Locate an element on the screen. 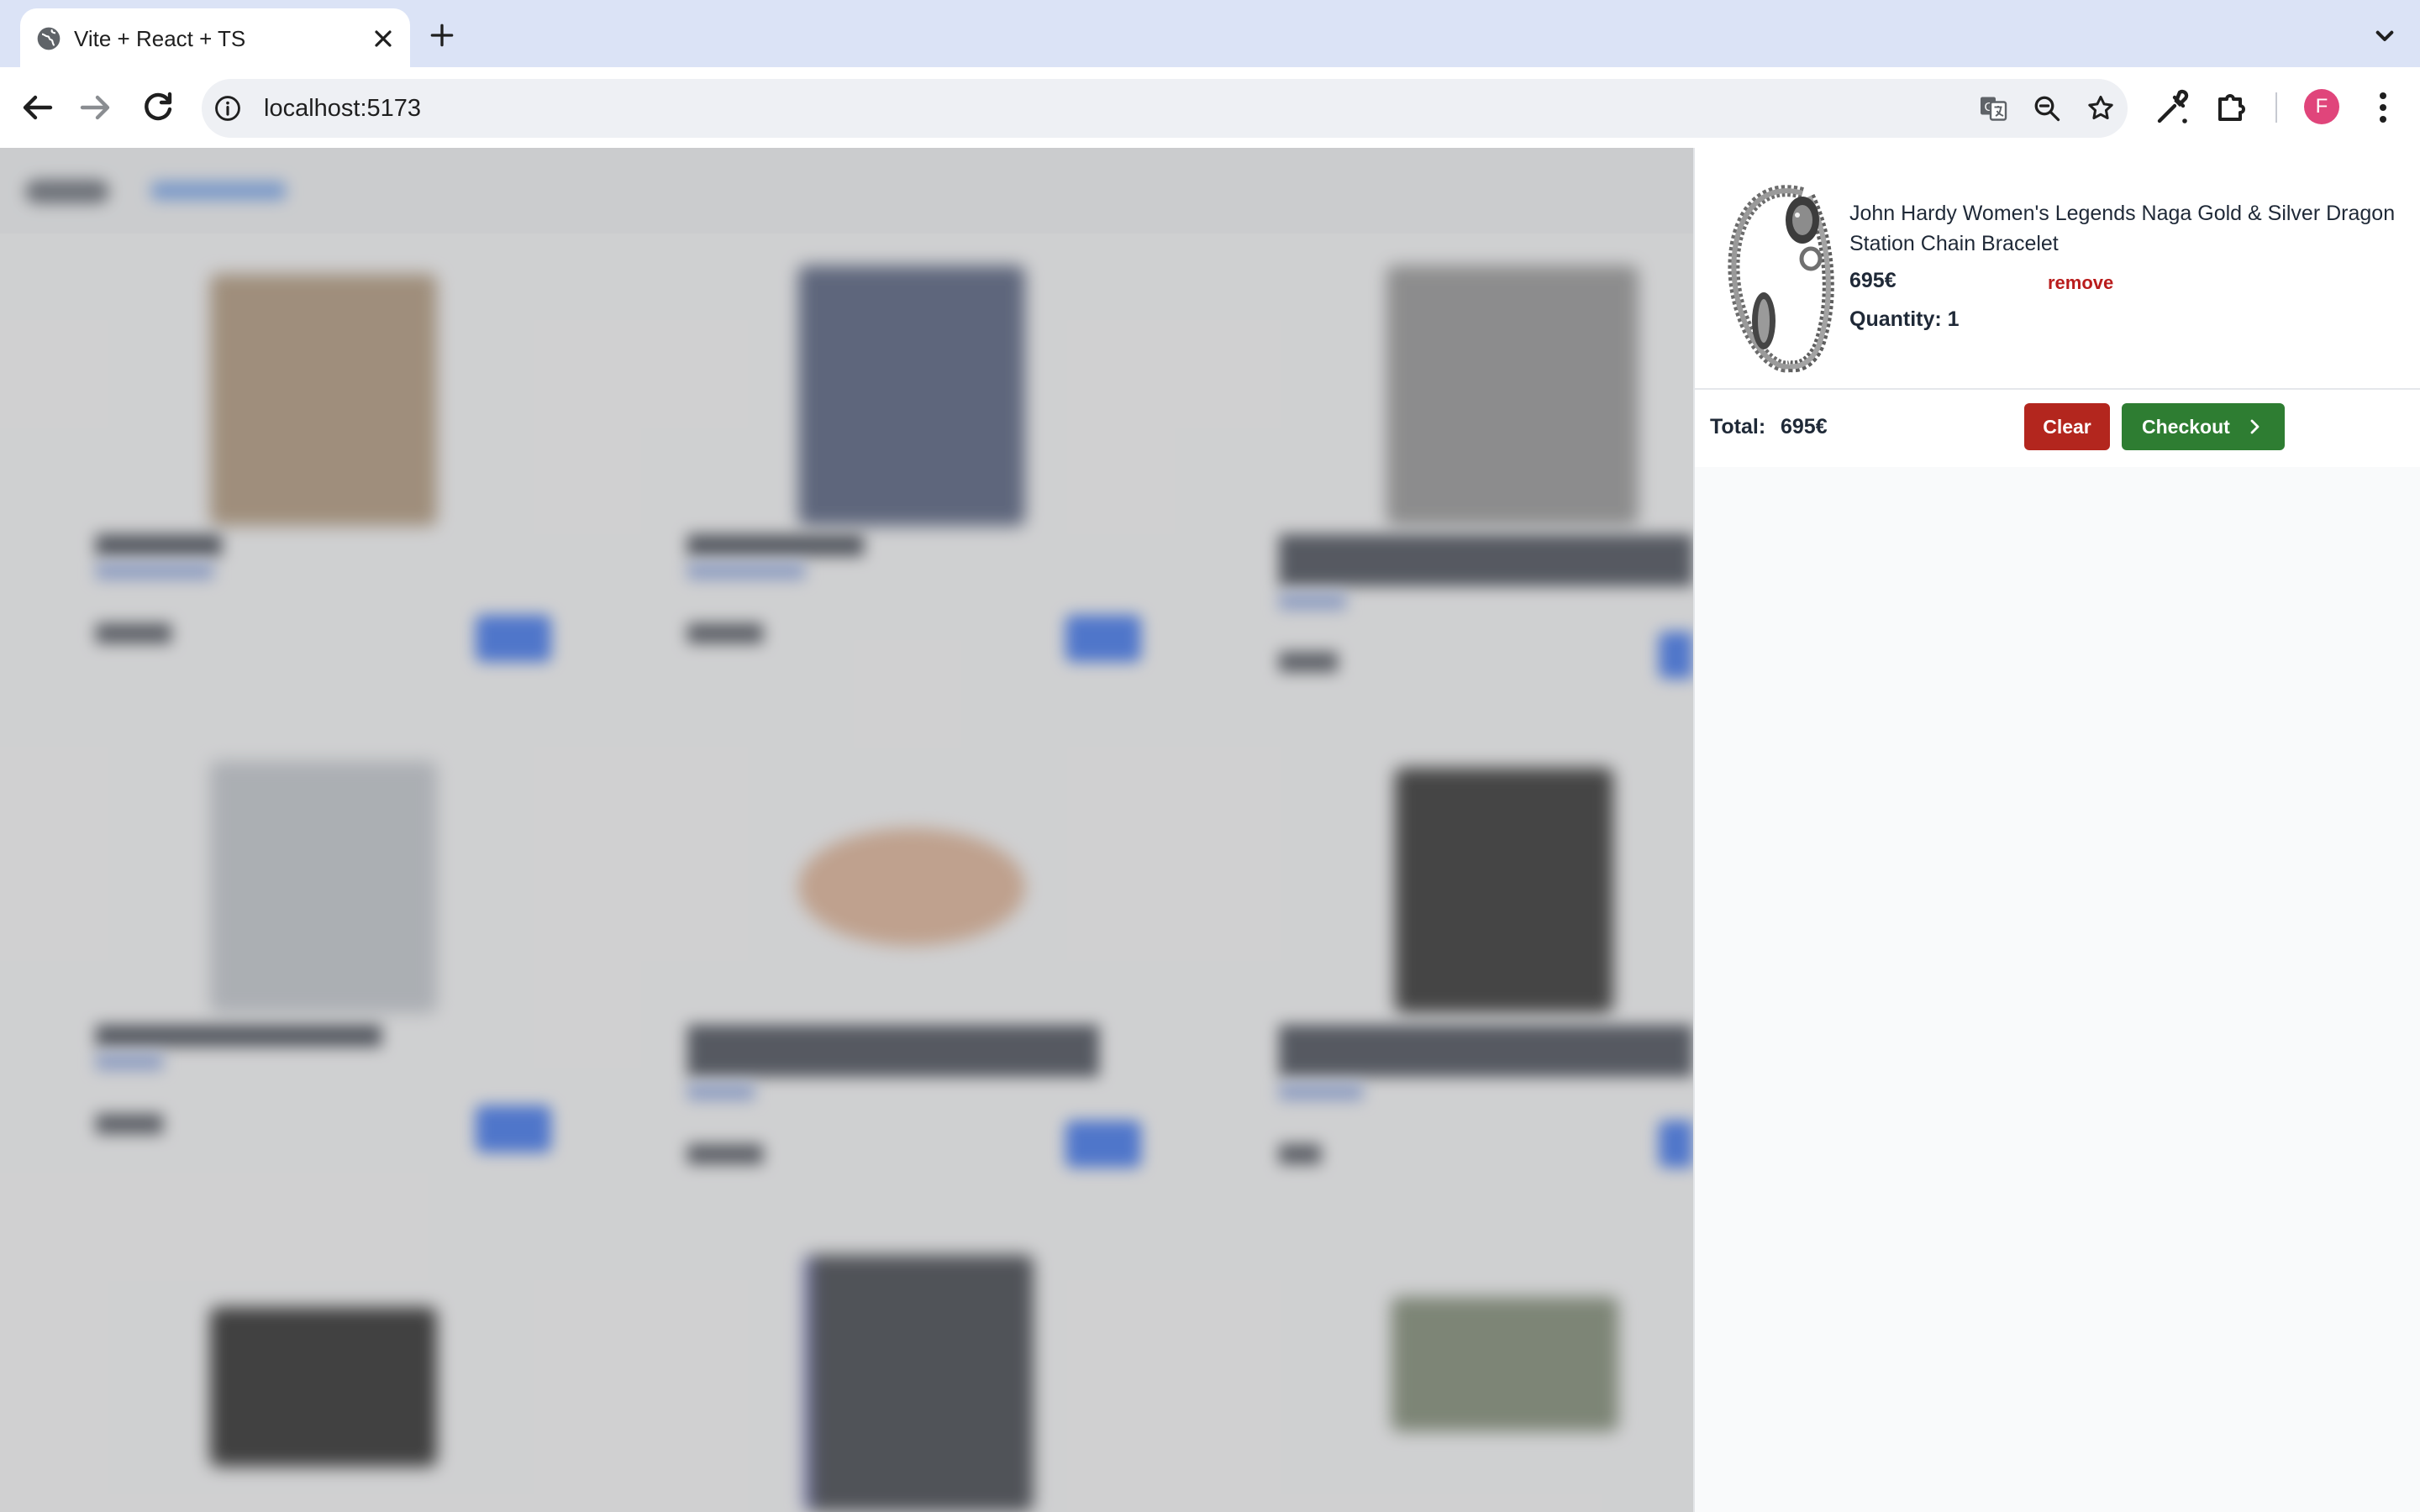  cart-item-price: 695€ is located at coordinates (1873, 280).